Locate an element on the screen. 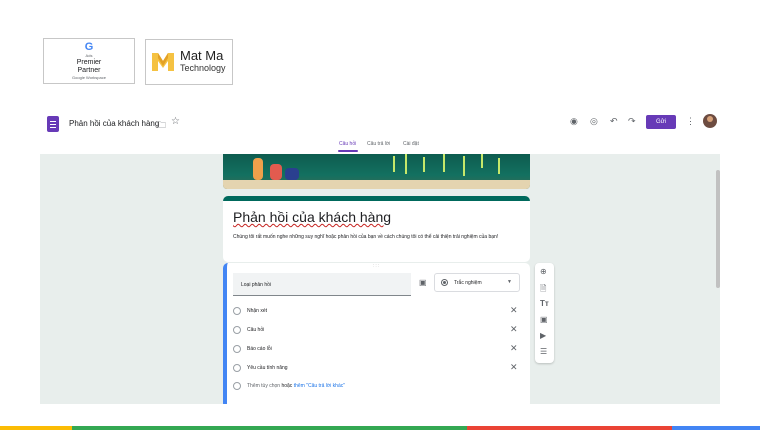 Image resolution: width=760 pixels, height=430 pixels. matma-name: Mat Ma is located at coordinates (202, 55).